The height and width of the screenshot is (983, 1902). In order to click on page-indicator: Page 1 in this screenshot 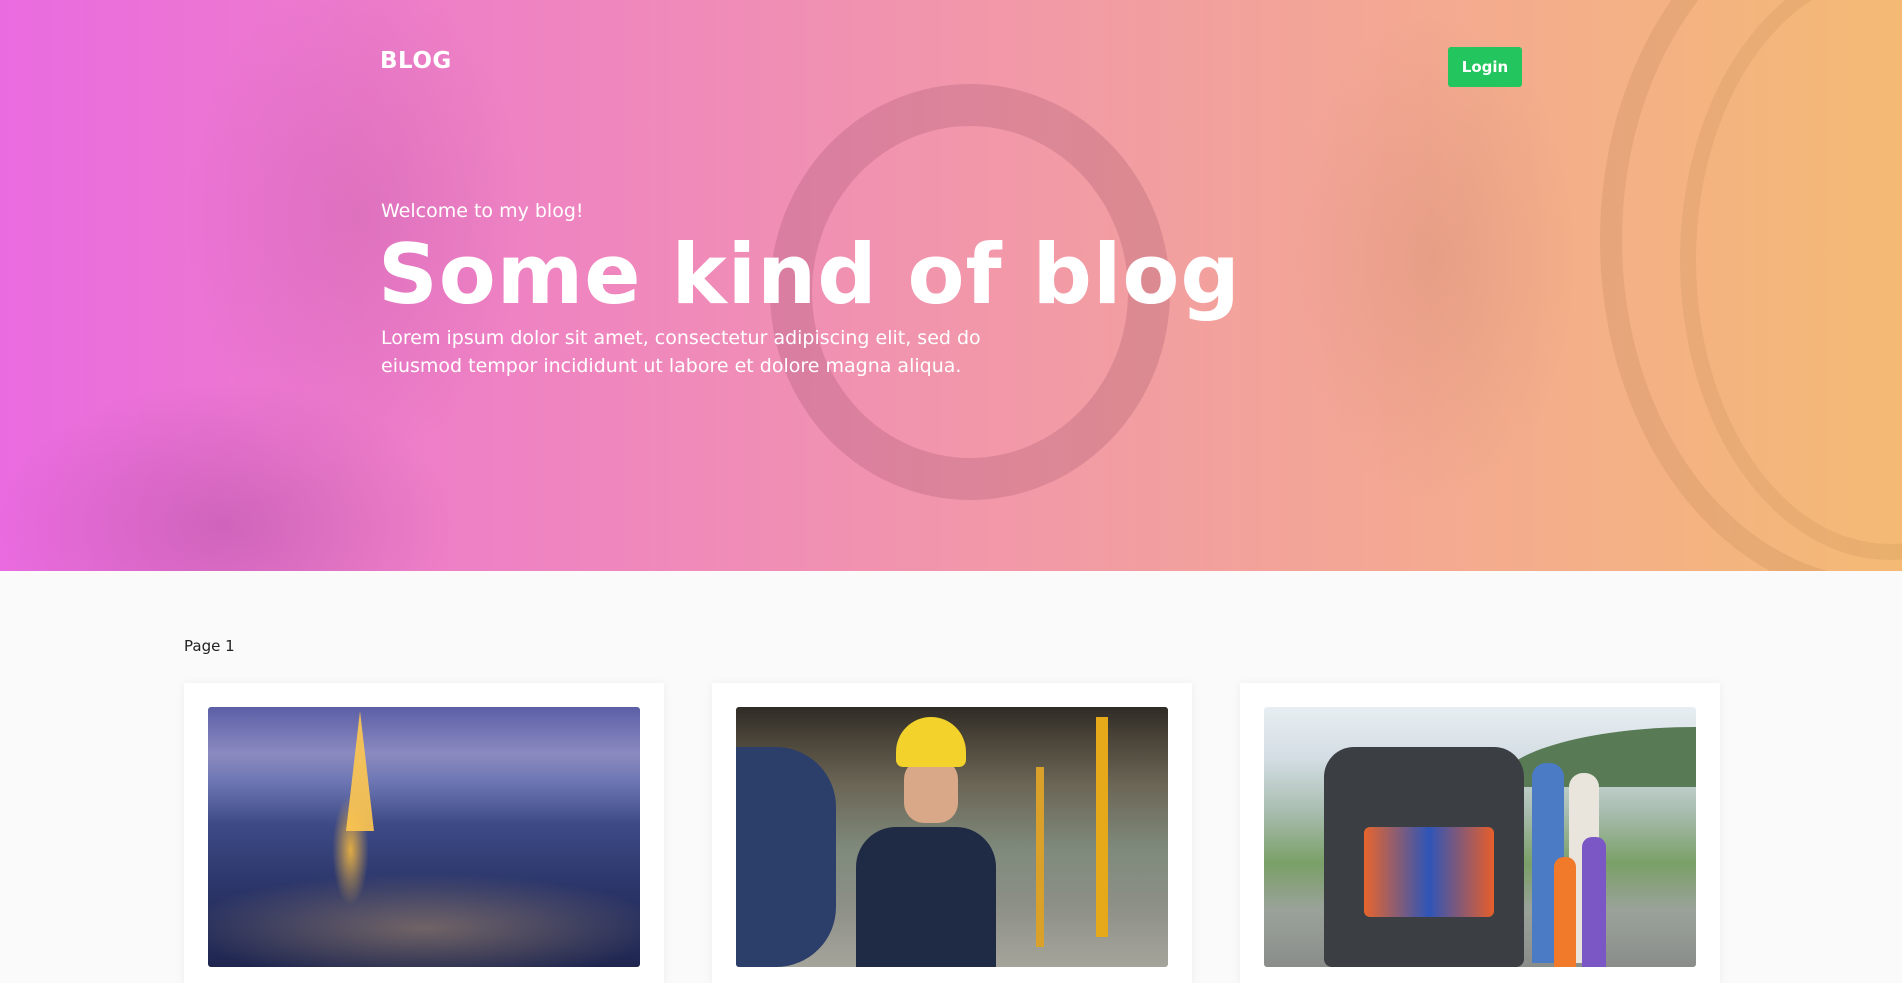, I will do `click(209, 646)`.